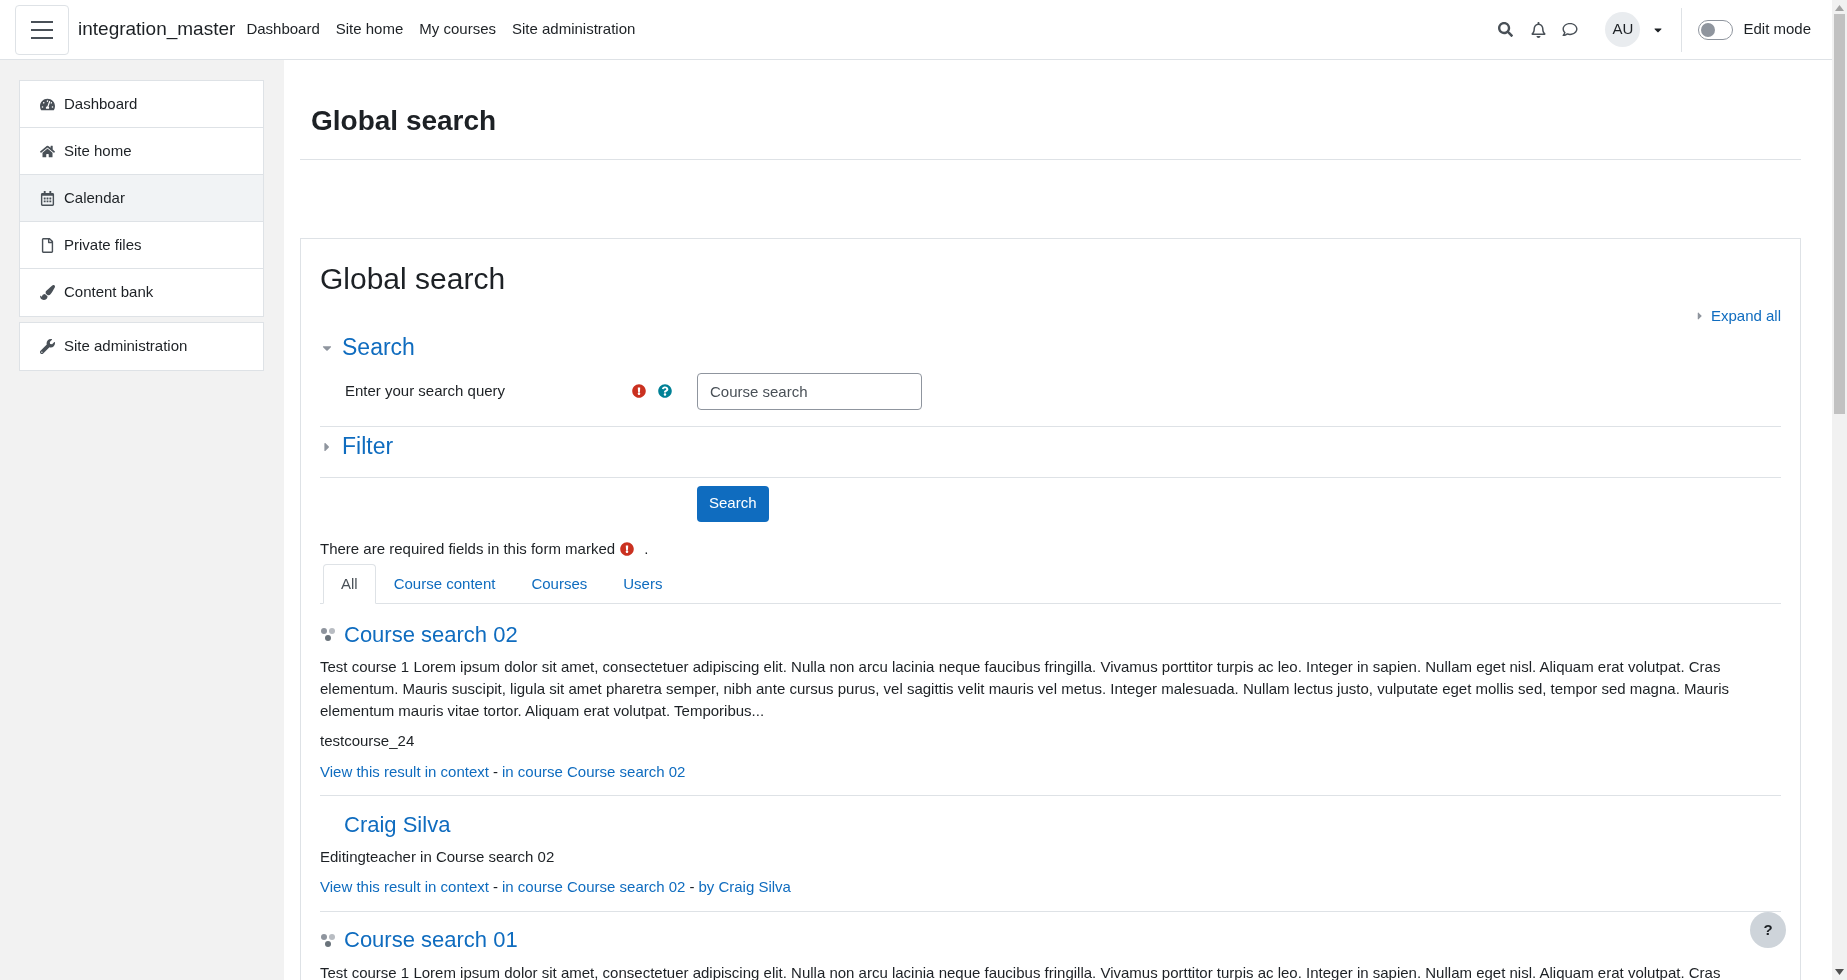 The image size is (1847, 980). Describe the element at coordinates (646, 548) in the screenshot. I see `required-note-period: .` at that location.